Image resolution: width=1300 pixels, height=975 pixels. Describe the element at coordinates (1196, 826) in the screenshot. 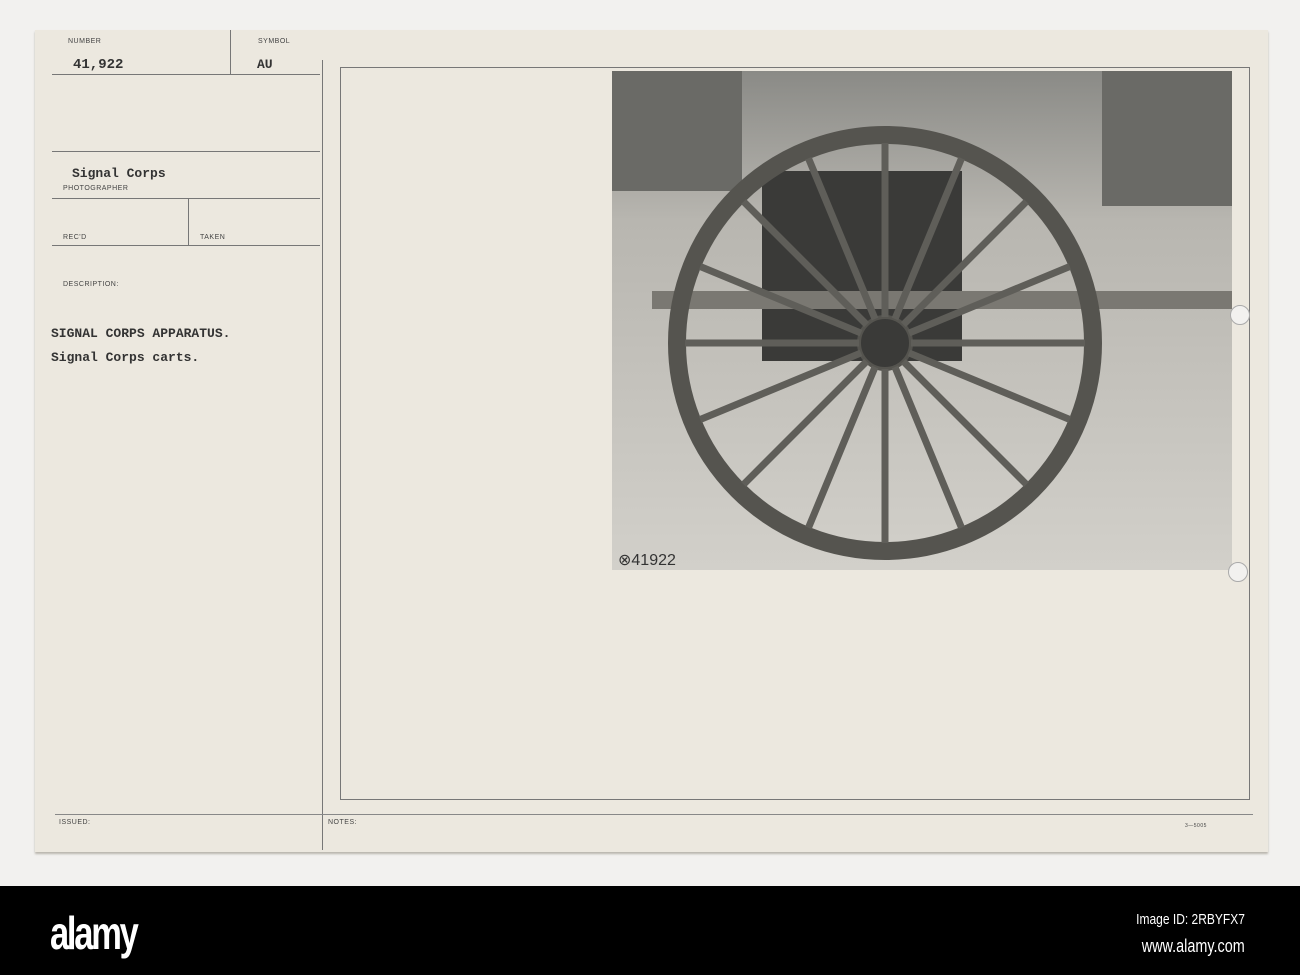

I see `form-code: 3—5005` at that location.